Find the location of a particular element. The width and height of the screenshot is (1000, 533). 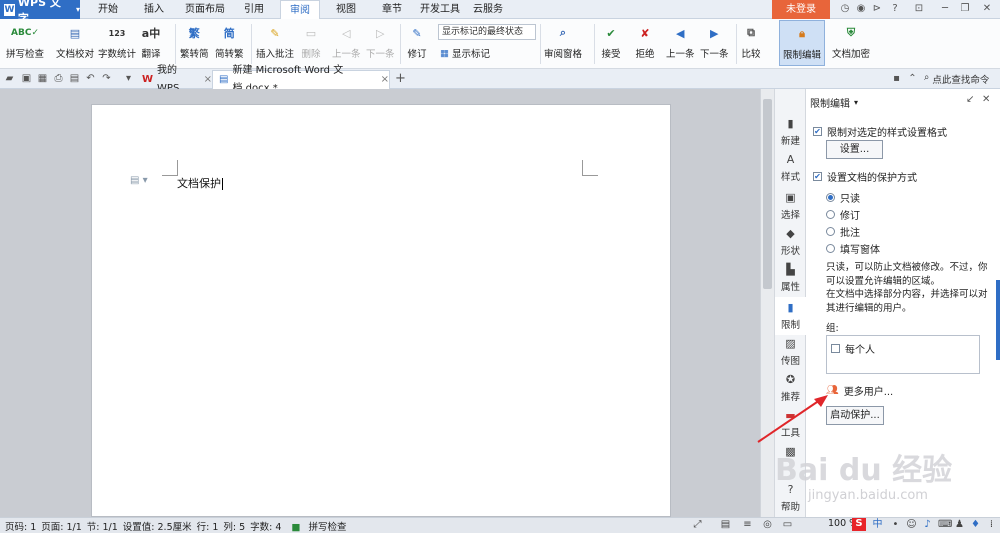

word-count-button: 123 字数统计 is located at coordinates (117, 41).